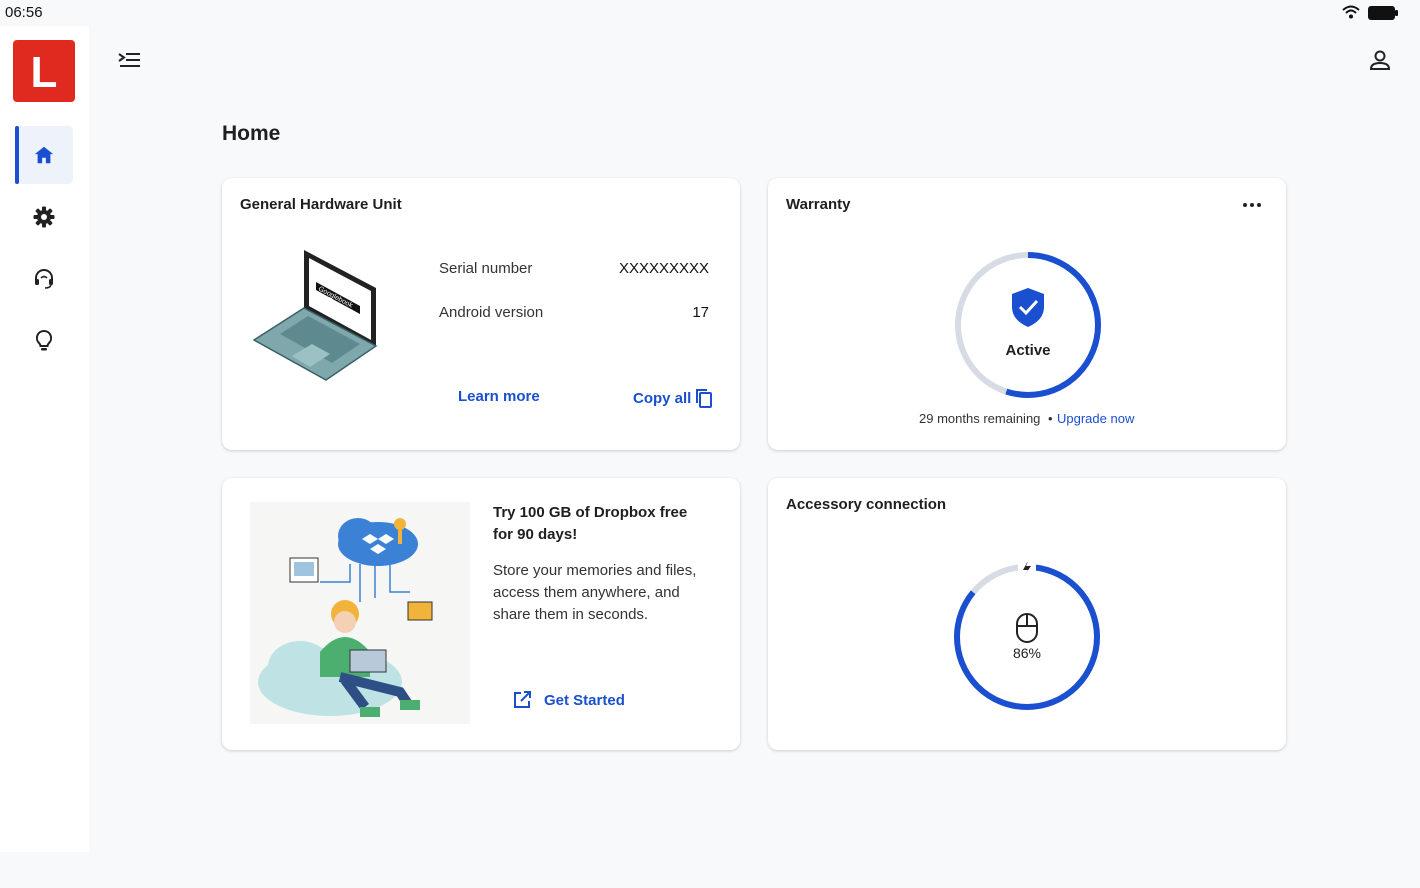 This screenshot has width=1420, height=888. What do you see at coordinates (491, 312) in the screenshot?
I see `android-version-label: Android version` at bounding box center [491, 312].